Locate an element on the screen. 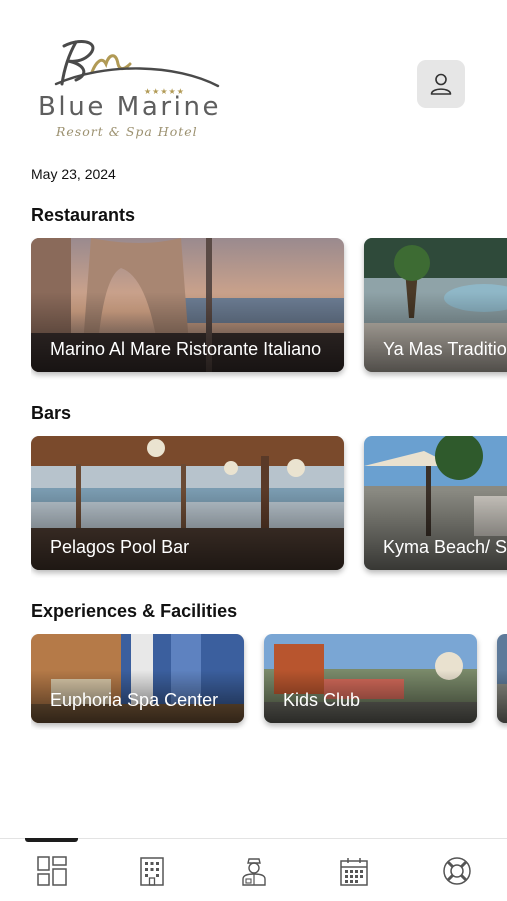 The width and height of the screenshot is (507, 901). profile-button is located at coordinates (441, 84).